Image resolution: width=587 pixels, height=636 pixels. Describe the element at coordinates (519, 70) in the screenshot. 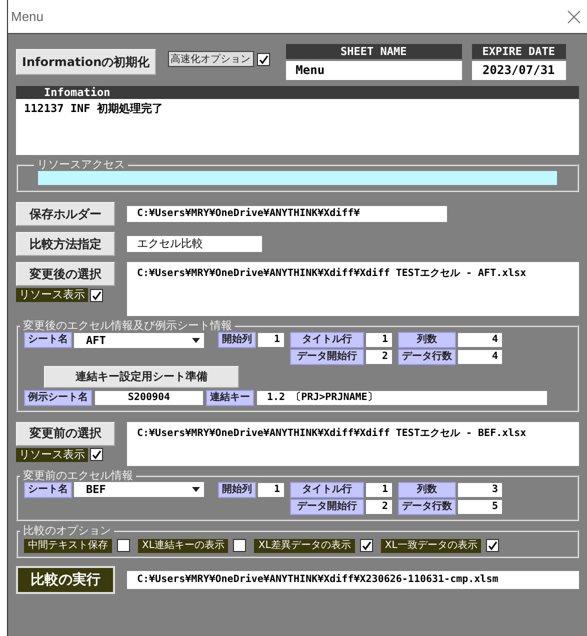

I see `expire-date-value: 2023/07/31` at that location.